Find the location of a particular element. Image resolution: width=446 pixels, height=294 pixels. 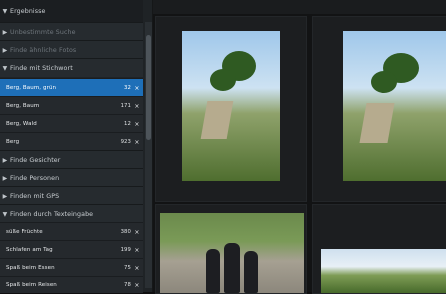

keyword-item: Berg, Baum 171 × is located at coordinates (71, 105).